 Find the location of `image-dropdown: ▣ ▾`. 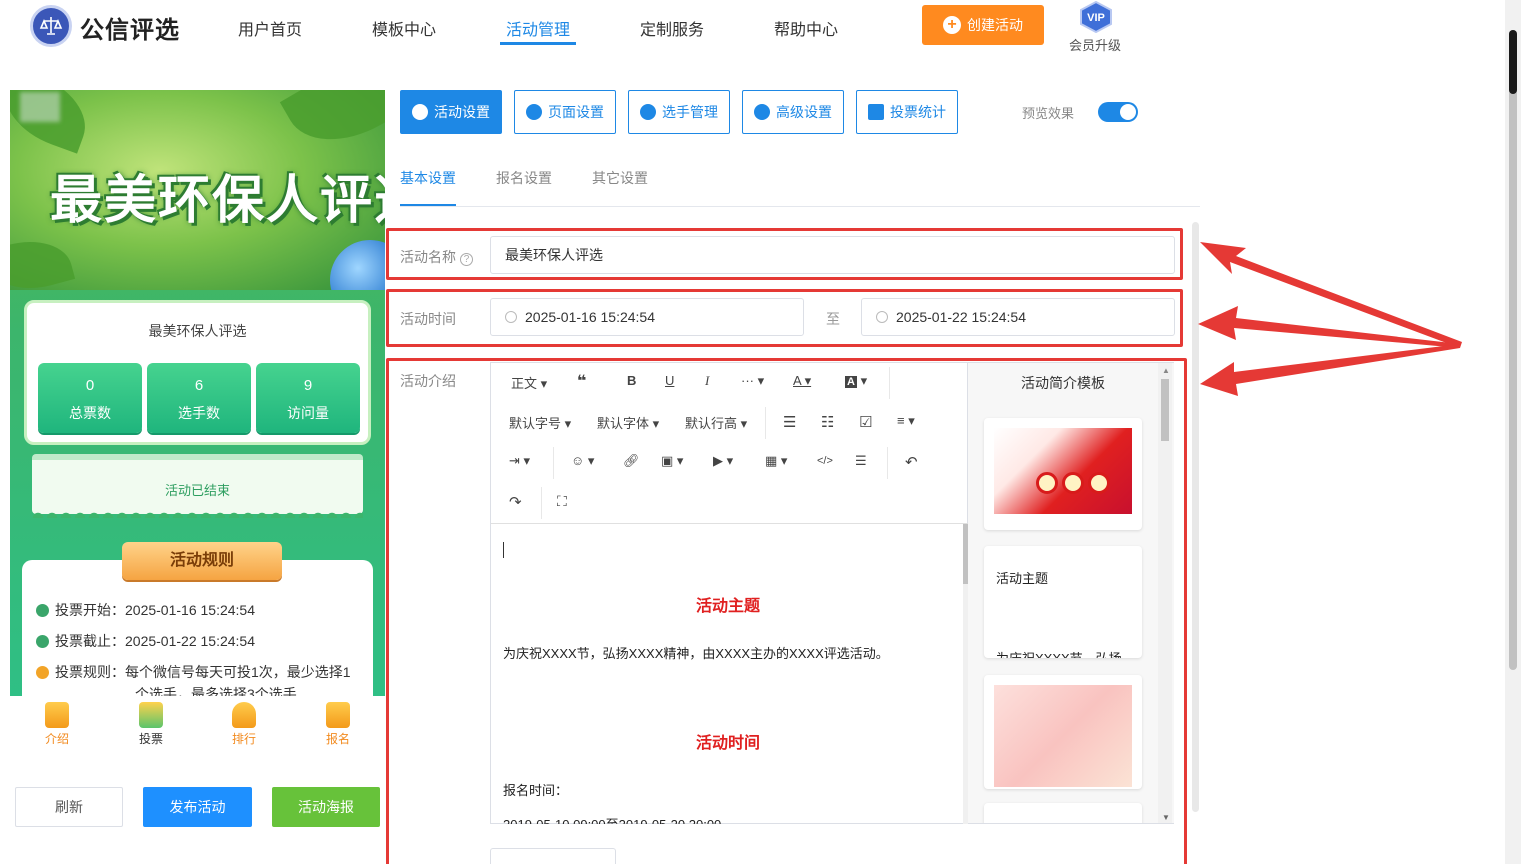

image-dropdown: ▣ ▾ is located at coordinates (672, 461).